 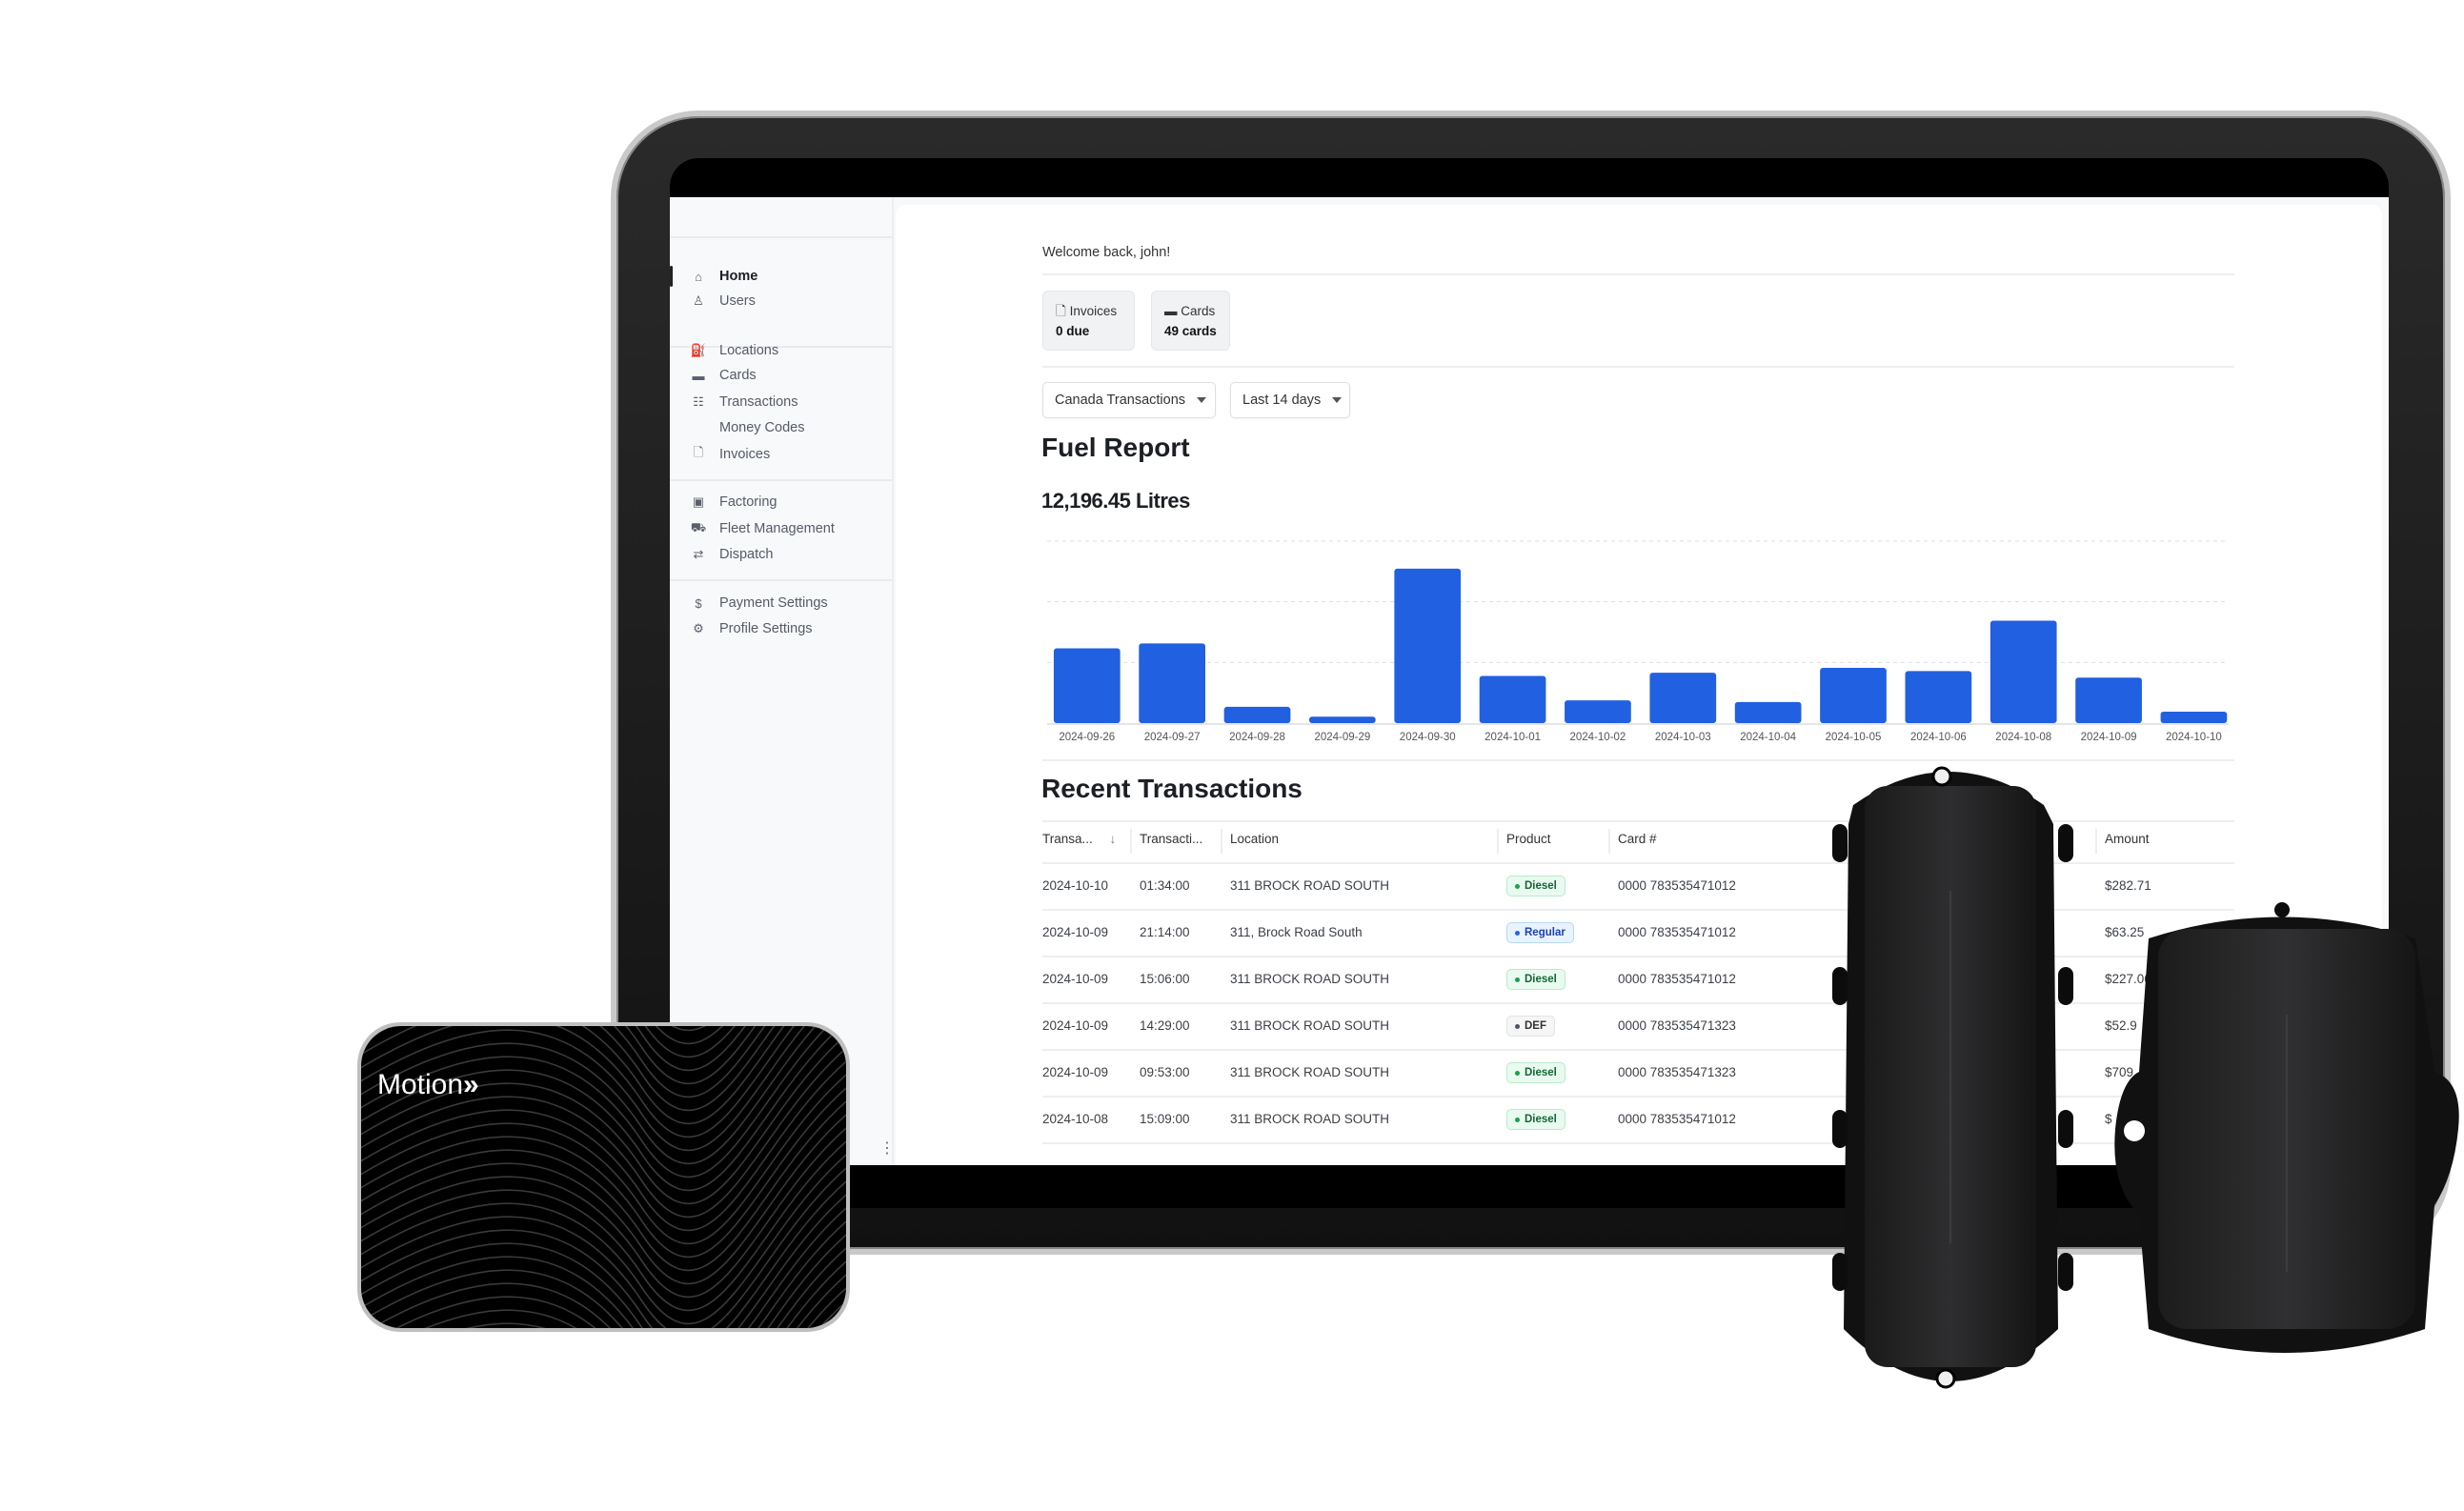 I want to click on date-range-dropdown: Last 14 days, so click(x=1290, y=400).